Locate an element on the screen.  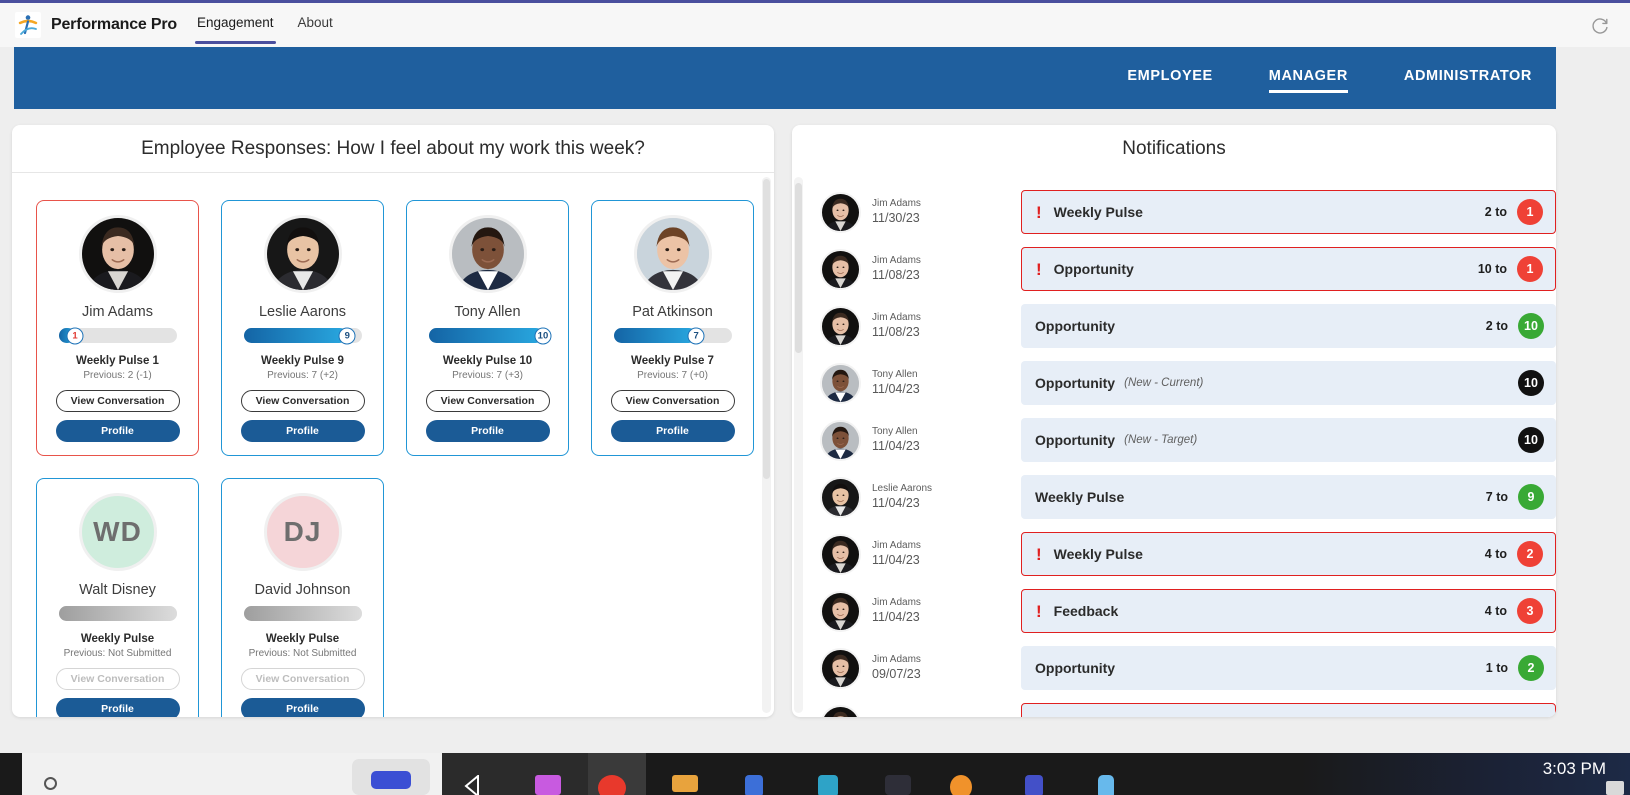
nav-tab-engagement: Engagement is located at coordinates (235, 29).